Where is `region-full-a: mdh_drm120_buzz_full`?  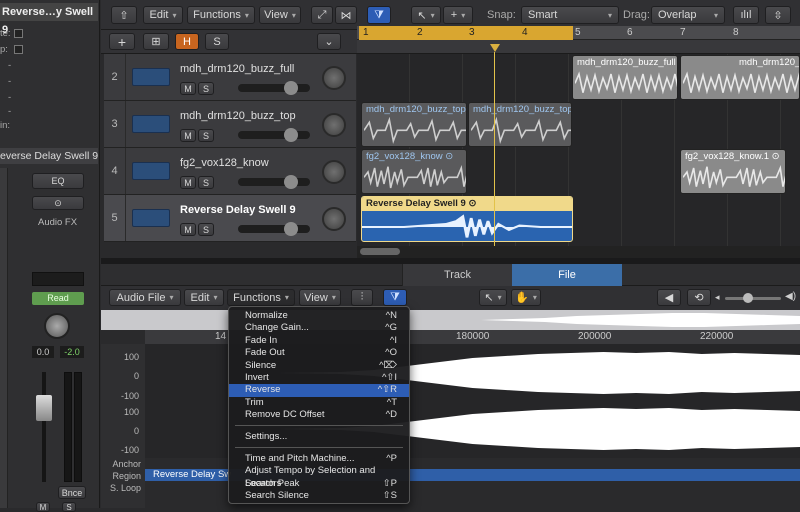
region-full-a: mdh_drm120_buzz_full is located at coordinates (625, 77).